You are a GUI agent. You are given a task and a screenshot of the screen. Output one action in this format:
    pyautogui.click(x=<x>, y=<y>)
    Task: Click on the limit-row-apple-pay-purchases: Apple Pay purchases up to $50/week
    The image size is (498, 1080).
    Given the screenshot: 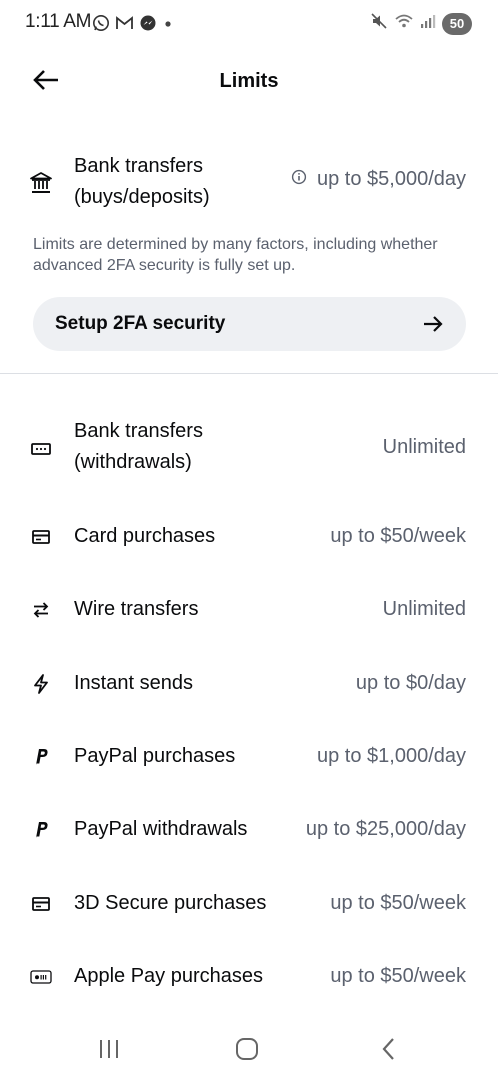 What is the action you would take?
    pyautogui.click(x=249, y=977)
    